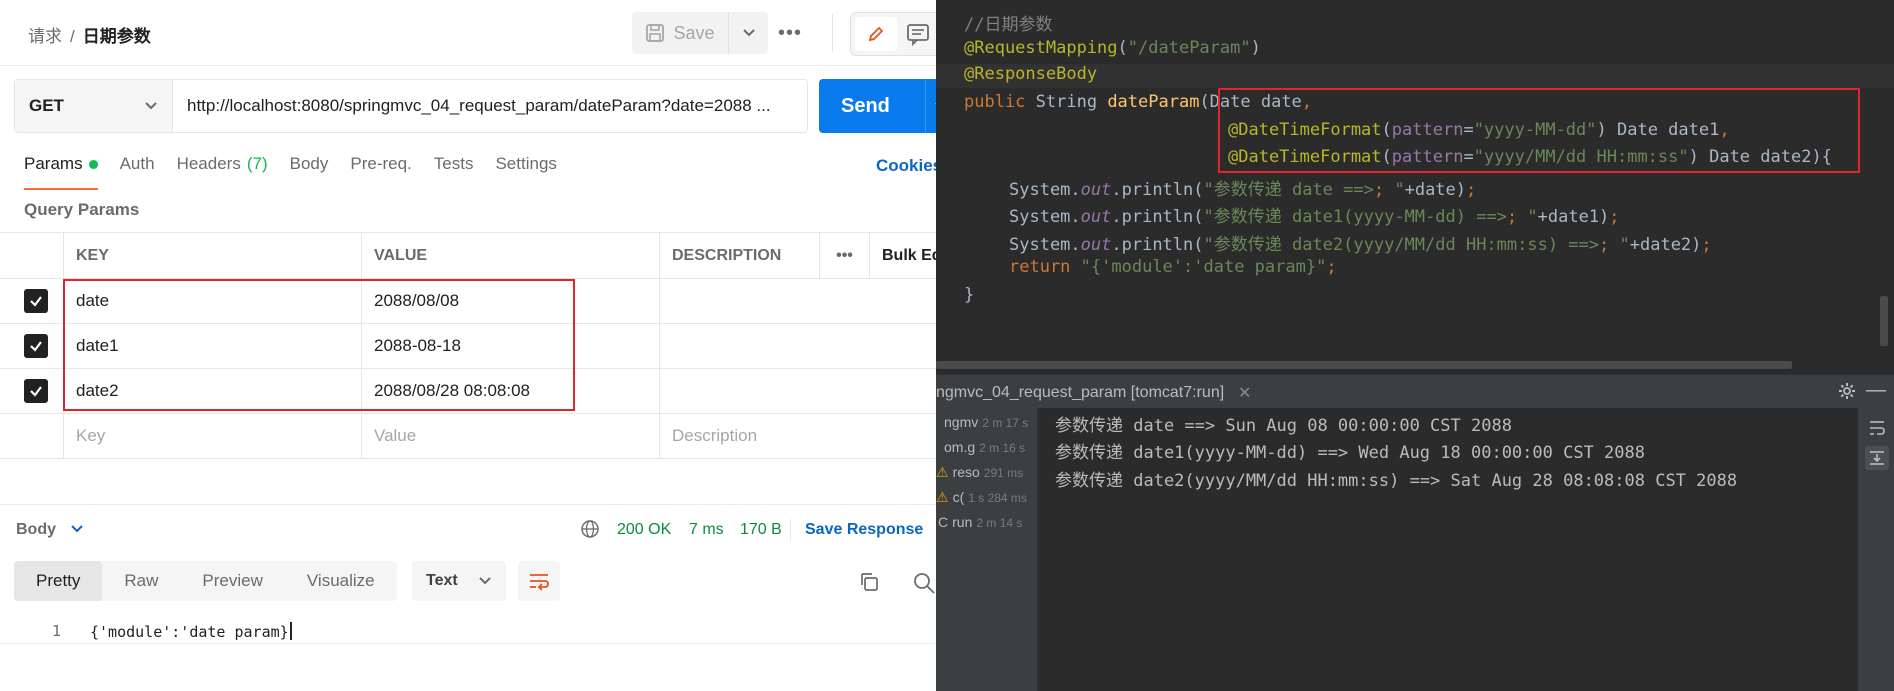 The width and height of the screenshot is (1894, 691). What do you see at coordinates (1008, 22) in the screenshot?
I see `code-line: //日期参数` at bounding box center [1008, 22].